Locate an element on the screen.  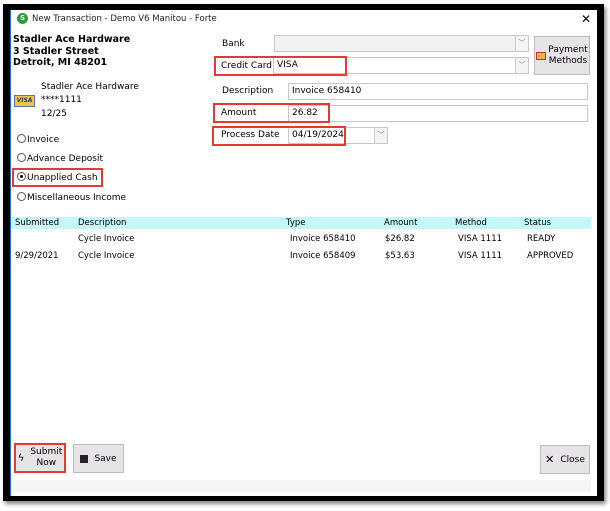
highlight-credit-card is located at coordinates (280, 66).